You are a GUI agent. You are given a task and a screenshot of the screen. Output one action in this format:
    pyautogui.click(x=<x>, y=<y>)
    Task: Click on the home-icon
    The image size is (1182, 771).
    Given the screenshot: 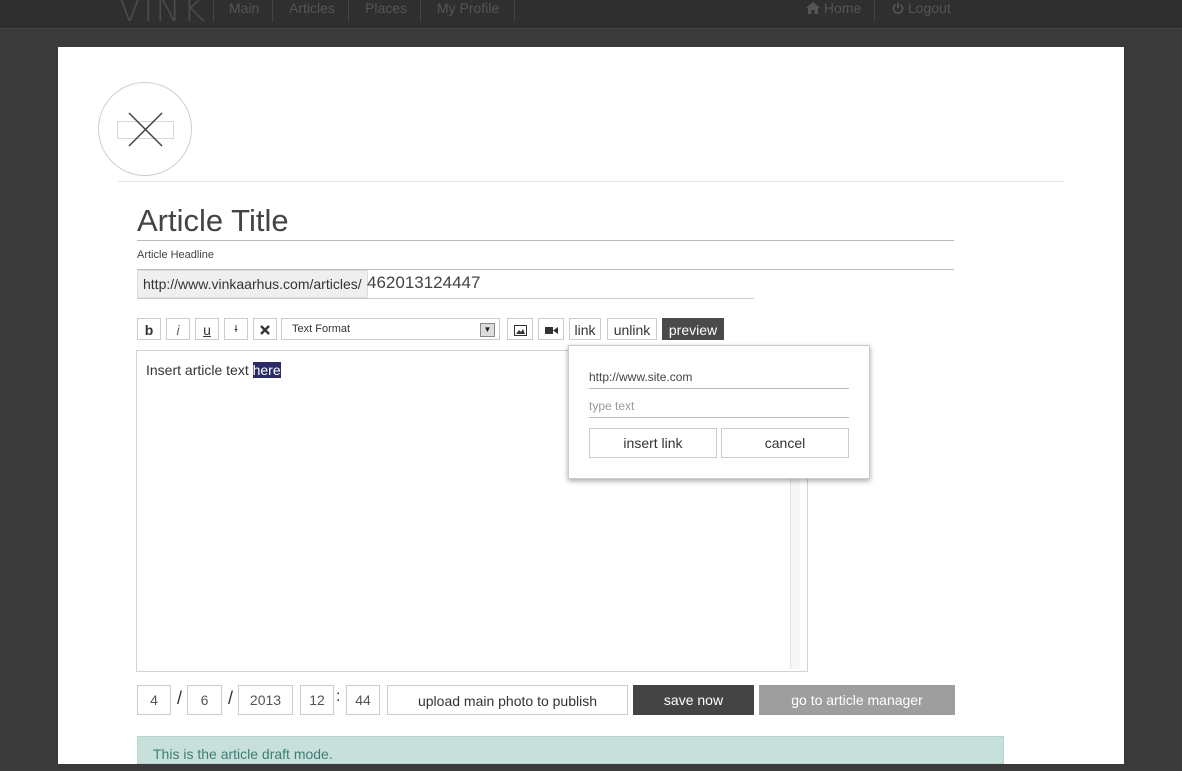 What is the action you would take?
    pyautogui.click(x=813, y=8)
    